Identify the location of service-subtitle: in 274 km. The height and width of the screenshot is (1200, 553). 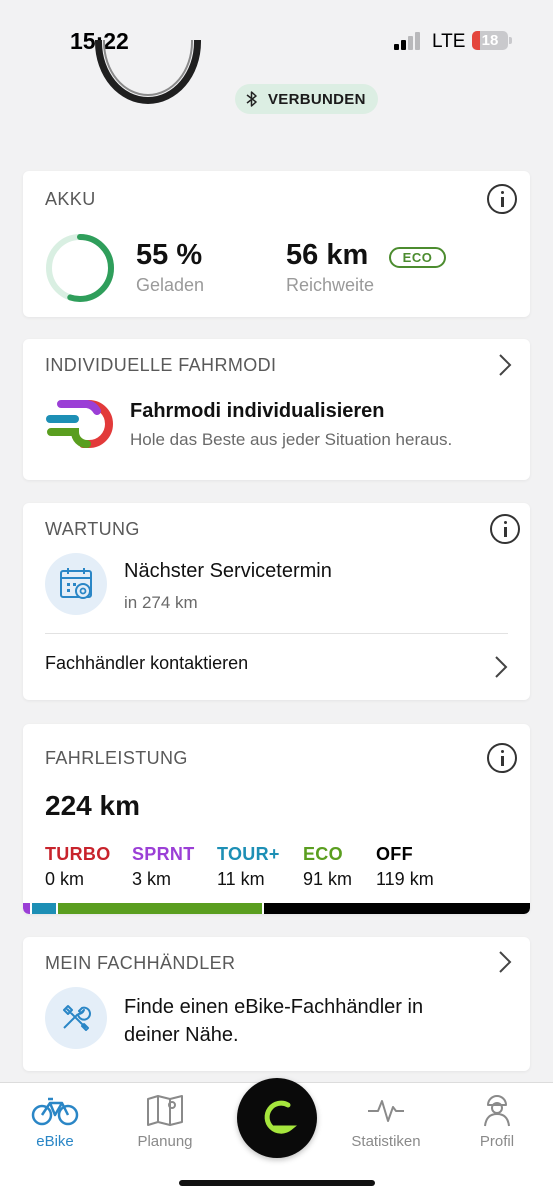
(161, 602).